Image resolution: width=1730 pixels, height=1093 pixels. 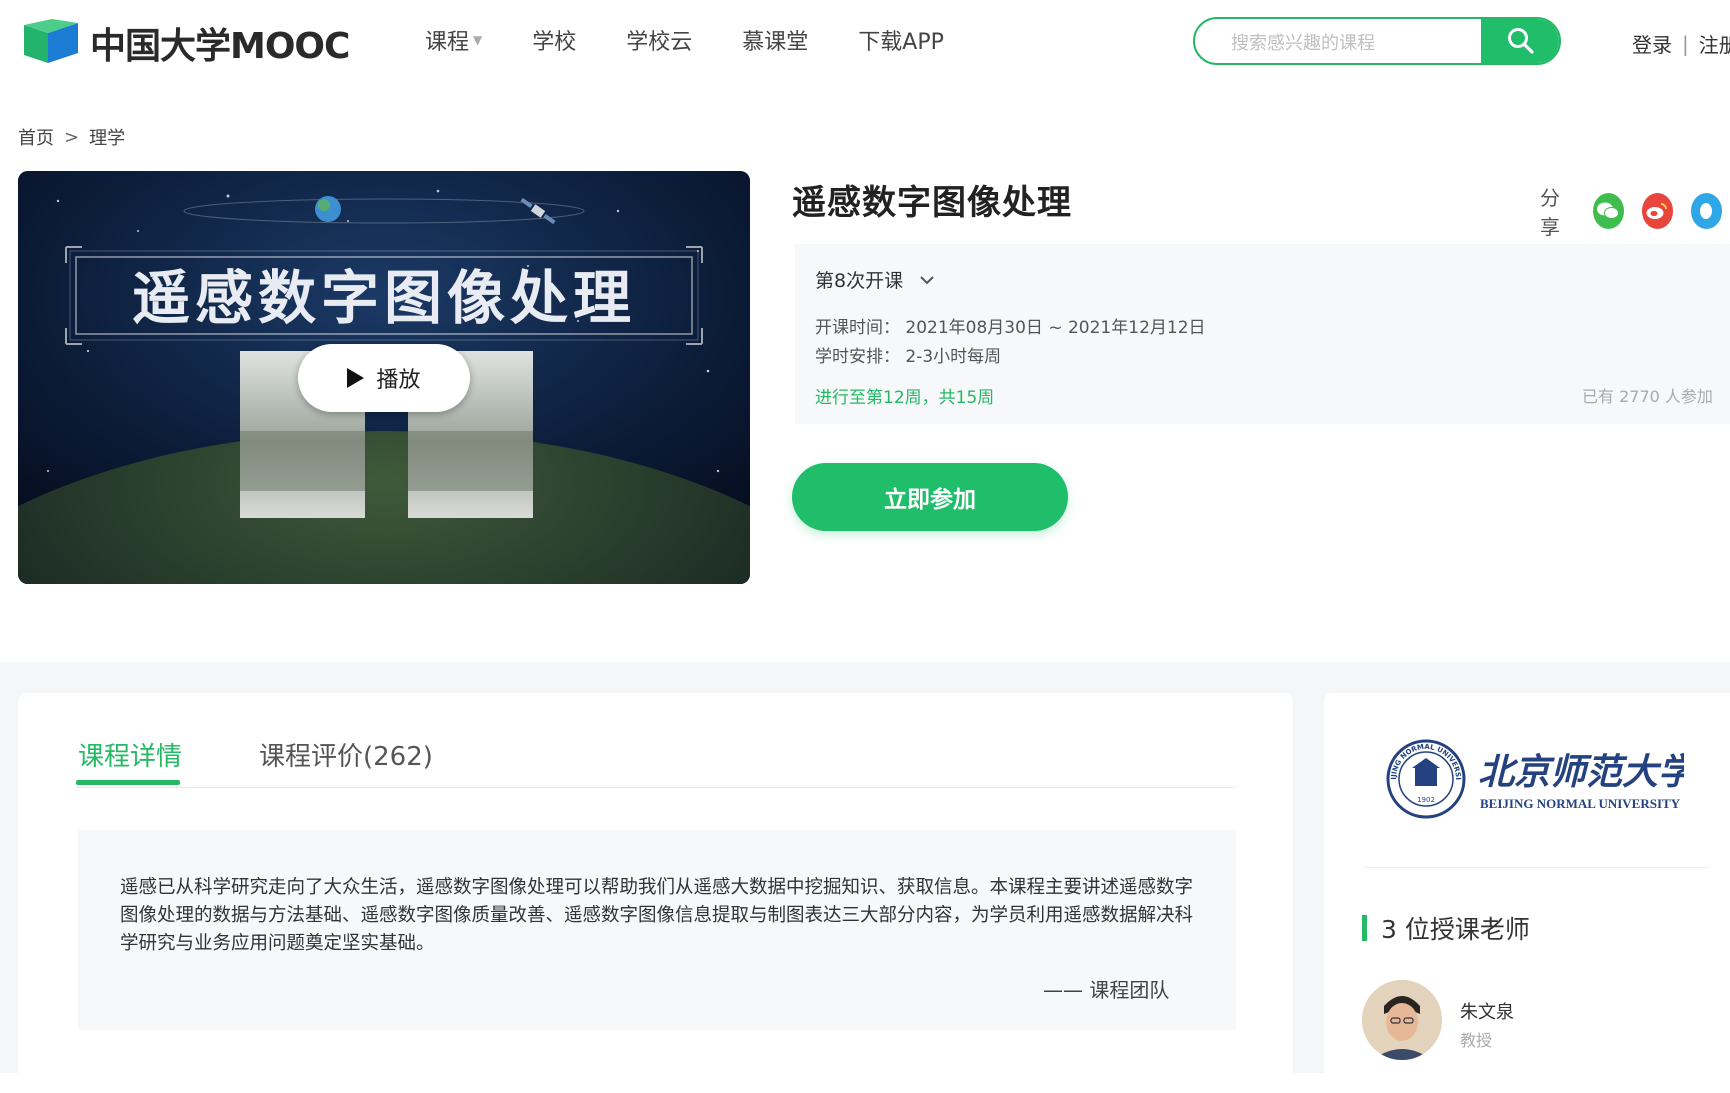 I want to click on heading-accent-bar, so click(x=1364, y=928).